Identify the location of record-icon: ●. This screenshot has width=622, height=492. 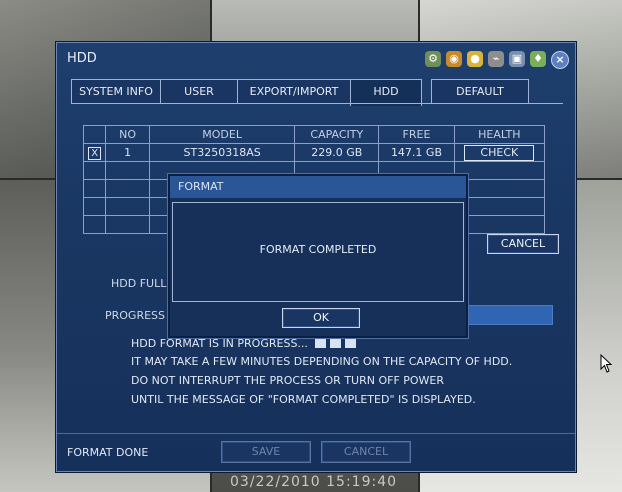
(475, 59).